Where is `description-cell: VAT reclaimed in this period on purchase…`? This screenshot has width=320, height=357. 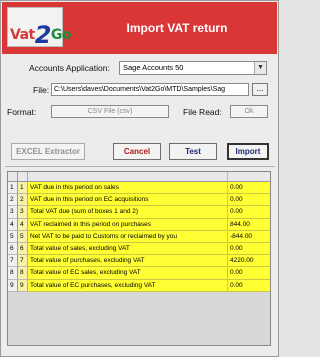 description-cell: VAT reclaimed in this period on purchase… is located at coordinates (128, 224).